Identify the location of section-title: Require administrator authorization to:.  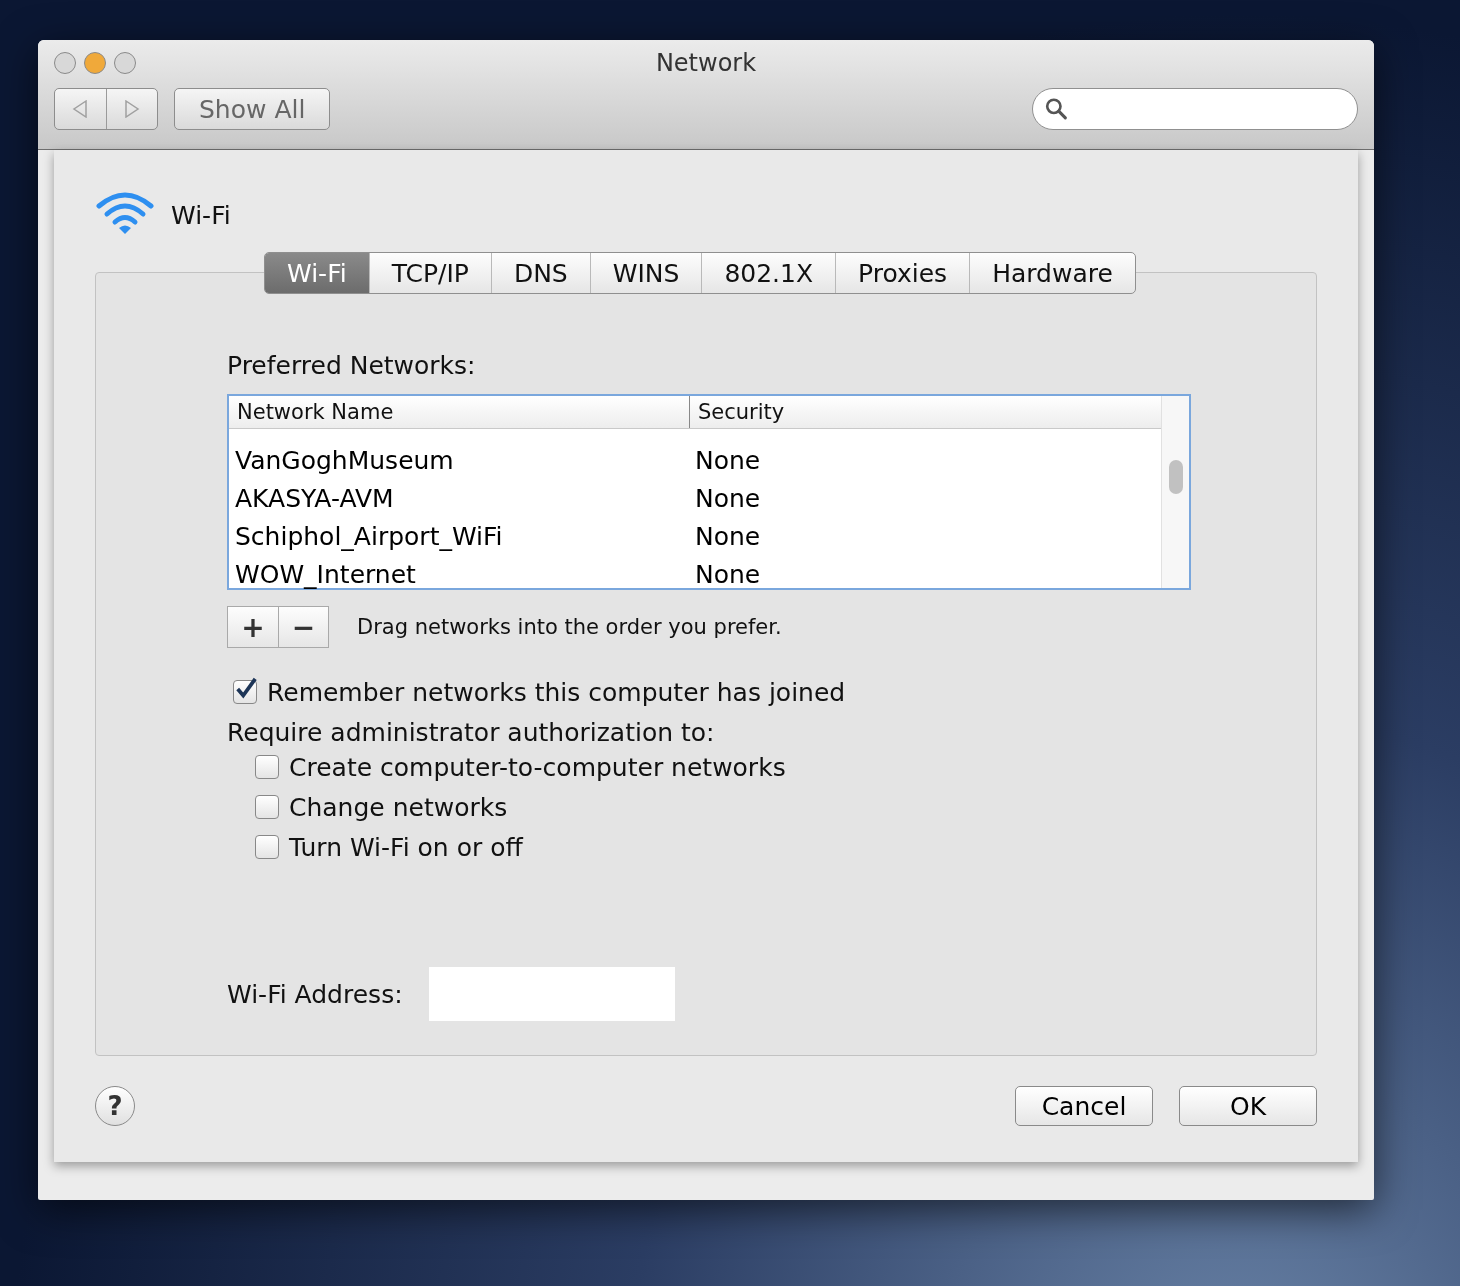
(471, 732).